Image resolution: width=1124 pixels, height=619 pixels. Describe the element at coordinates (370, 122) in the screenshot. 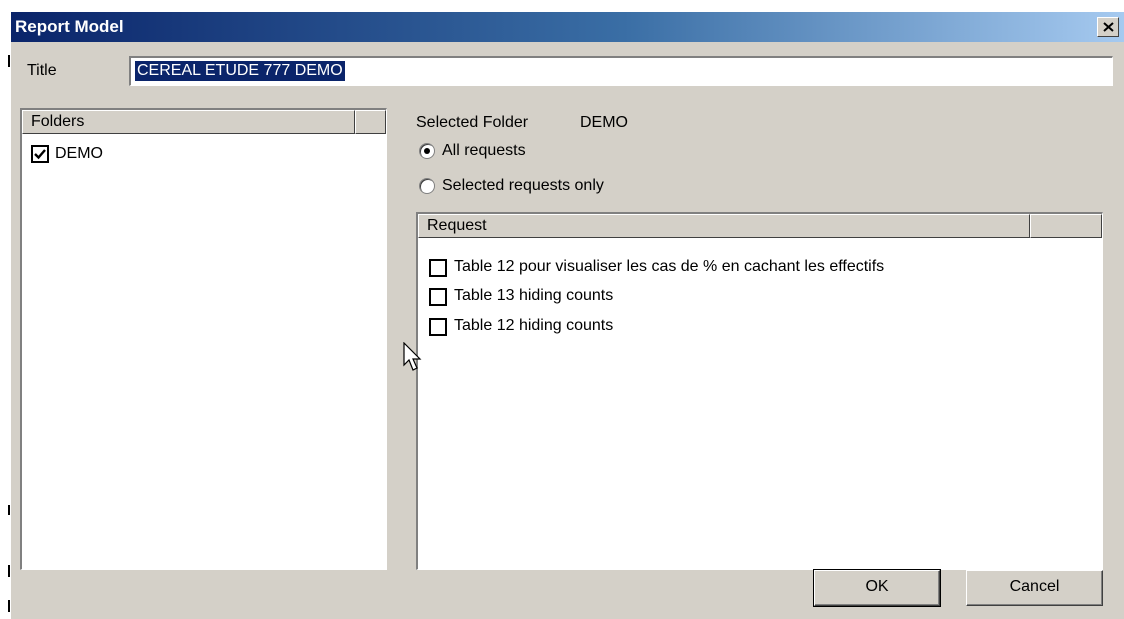

I see `folders-column-header-extra` at that location.